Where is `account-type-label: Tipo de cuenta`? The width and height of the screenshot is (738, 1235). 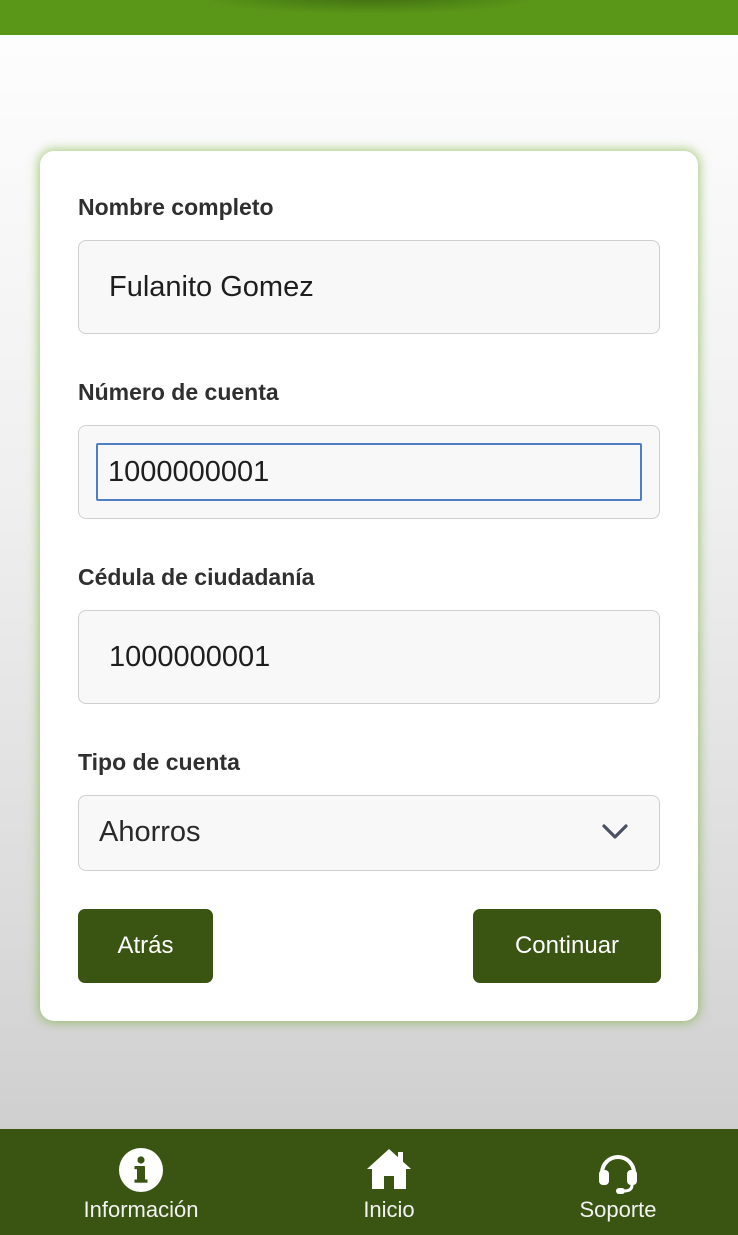 account-type-label: Tipo de cuenta is located at coordinates (159, 762).